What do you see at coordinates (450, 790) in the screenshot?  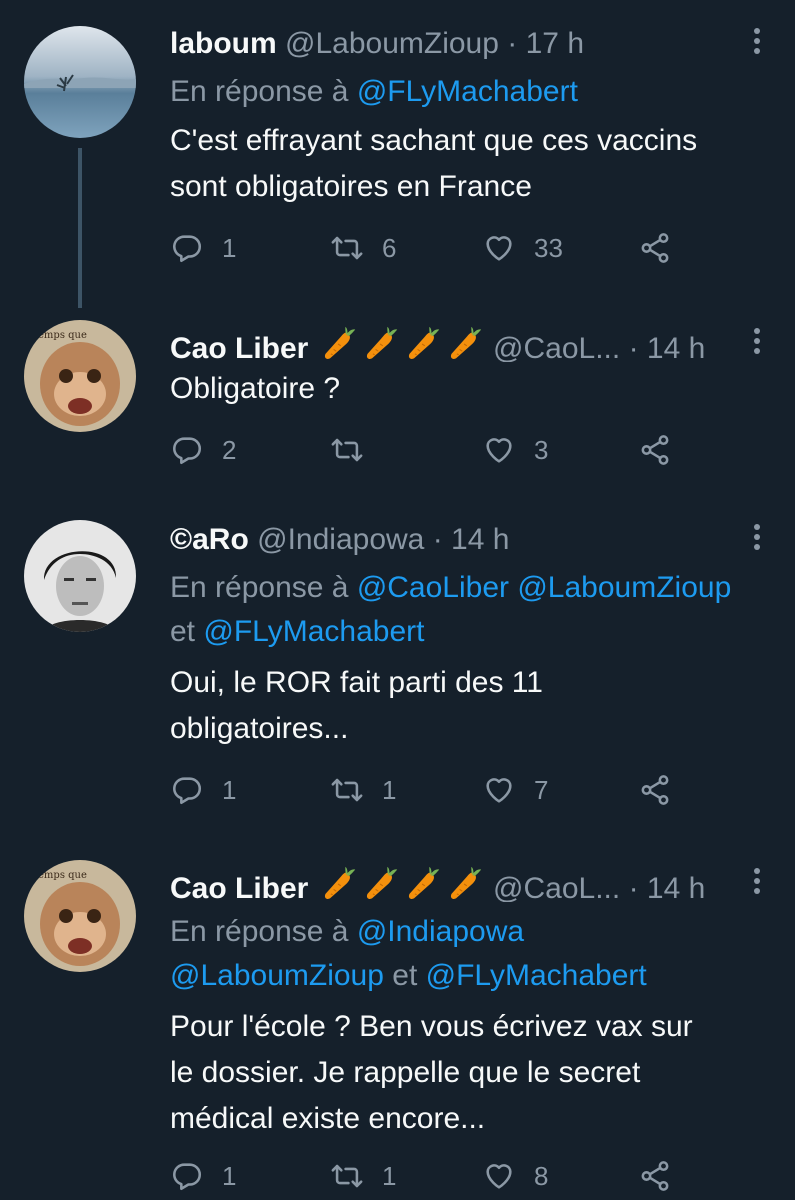 I see `action-bar: 1 1 7` at bounding box center [450, 790].